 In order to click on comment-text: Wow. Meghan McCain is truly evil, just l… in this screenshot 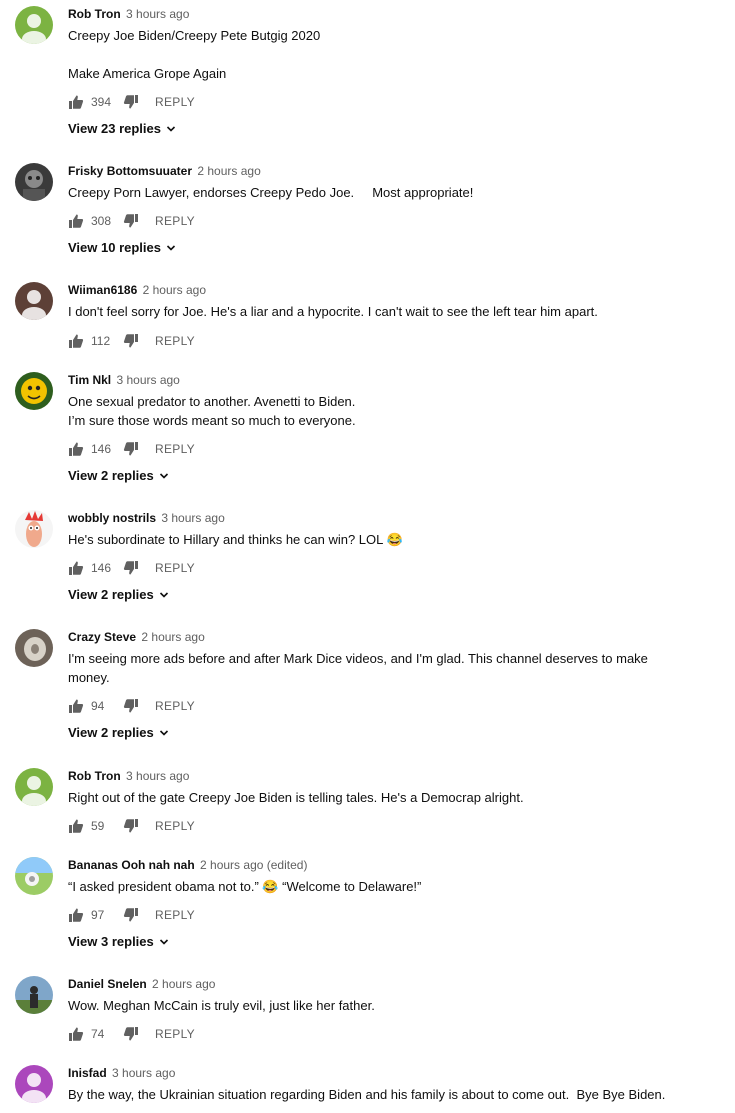, I will do `click(221, 1005)`.